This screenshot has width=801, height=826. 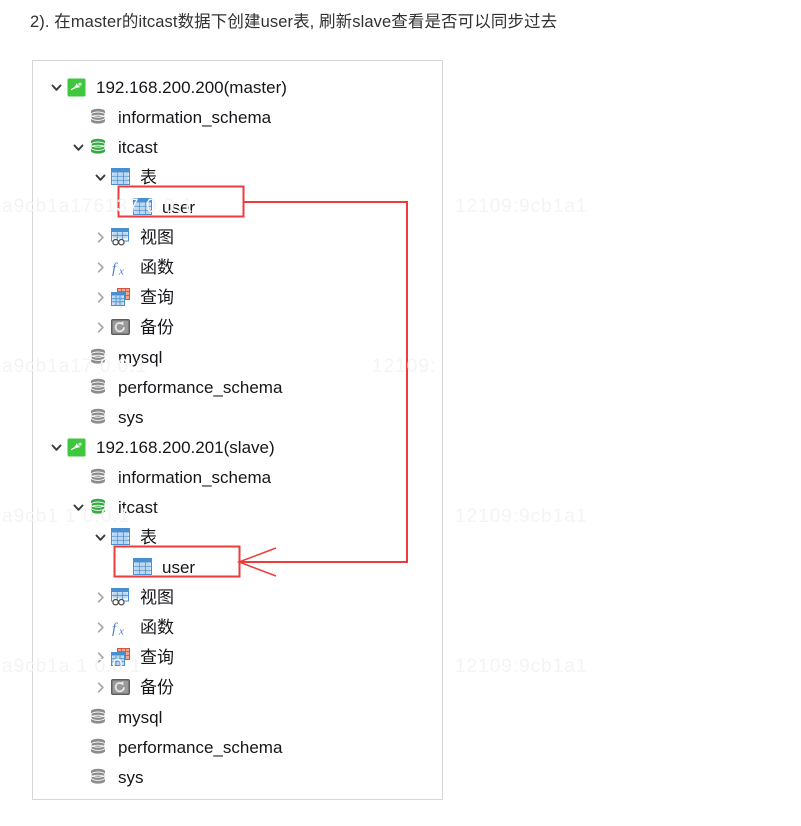 I want to click on table-icon, so click(x=144, y=568).